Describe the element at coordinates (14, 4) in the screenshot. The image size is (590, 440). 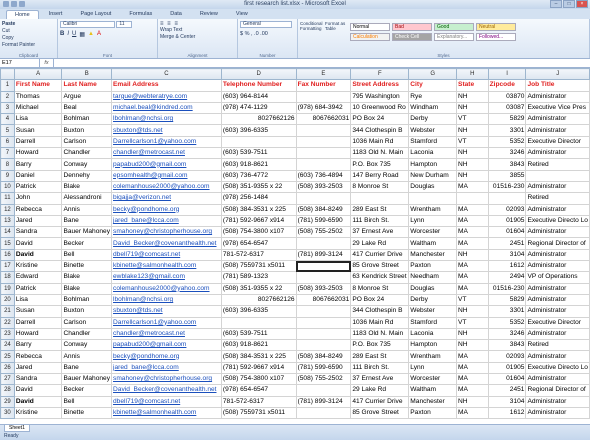
I see `quick-access-toolbar` at that location.